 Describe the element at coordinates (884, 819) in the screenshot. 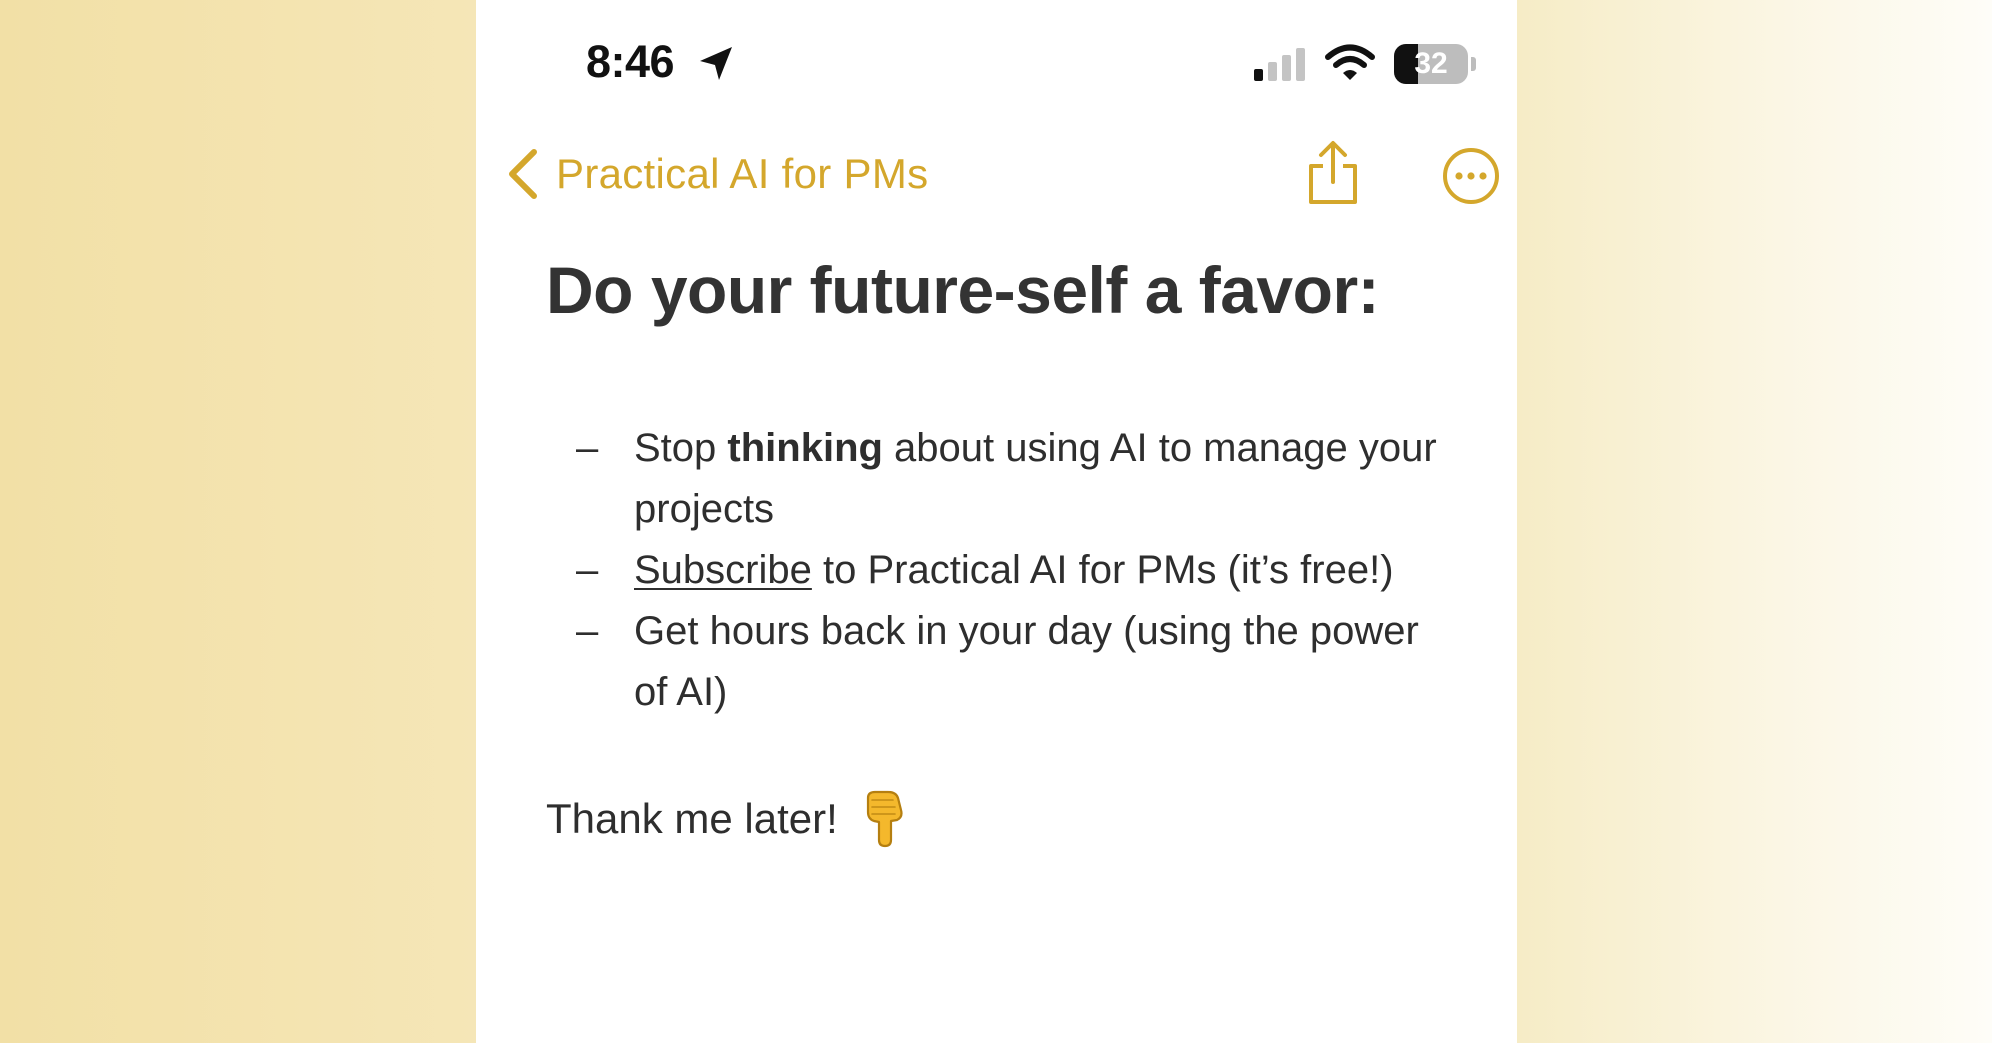

I see `pointing-down-hand-icon` at that location.